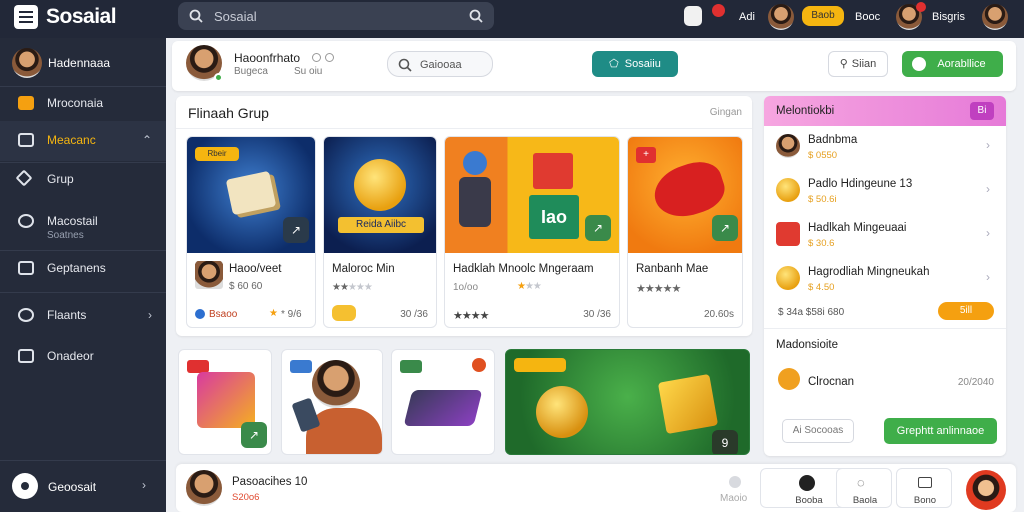  What do you see at coordinates (269, 482) in the screenshot?
I see `bottom-name: Pasoacihes 10` at bounding box center [269, 482].